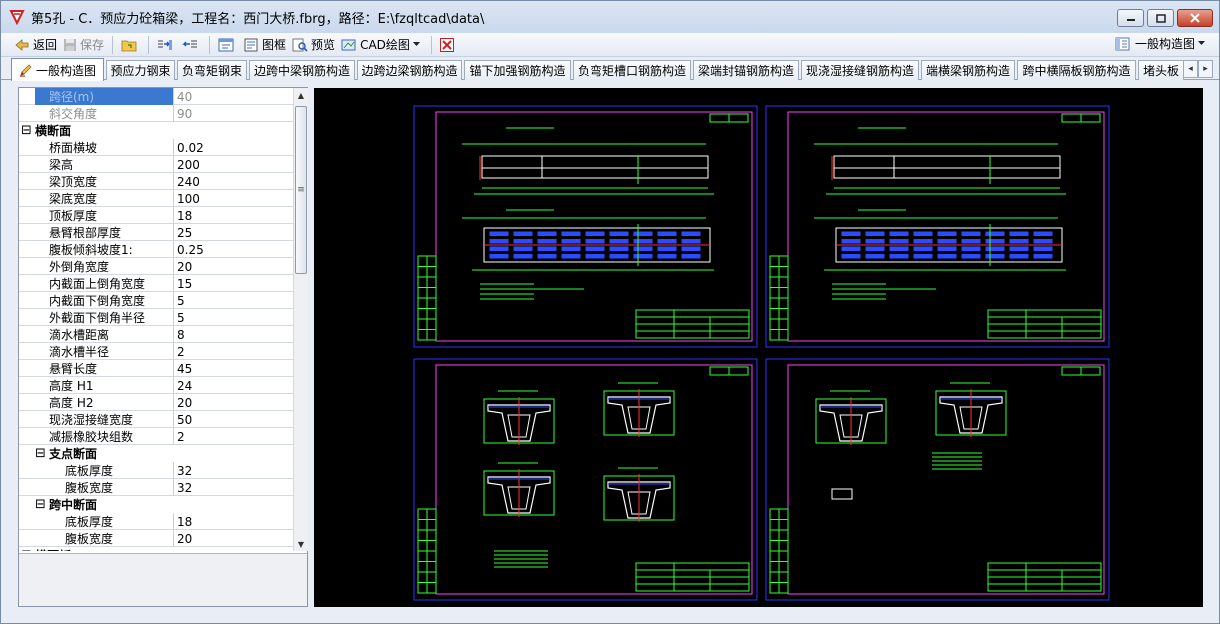 This screenshot has height=624, width=1220. What do you see at coordinates (156, 249) in the screenshot?
I see `property-row: 腹板倾斜坡度1: 0.25` at bounding box center [156, 249].